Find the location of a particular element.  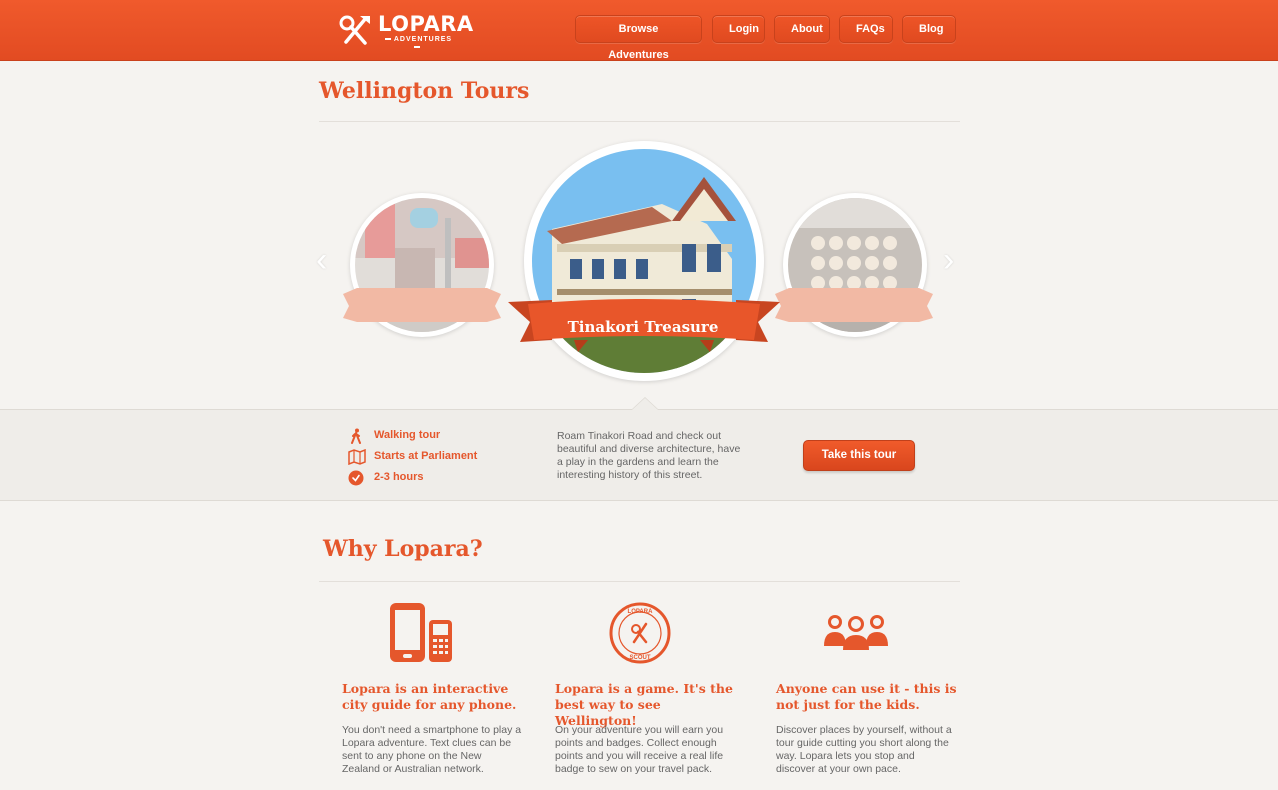

badge-text-bottom: SCOUT is located at coordinates (640, 658).